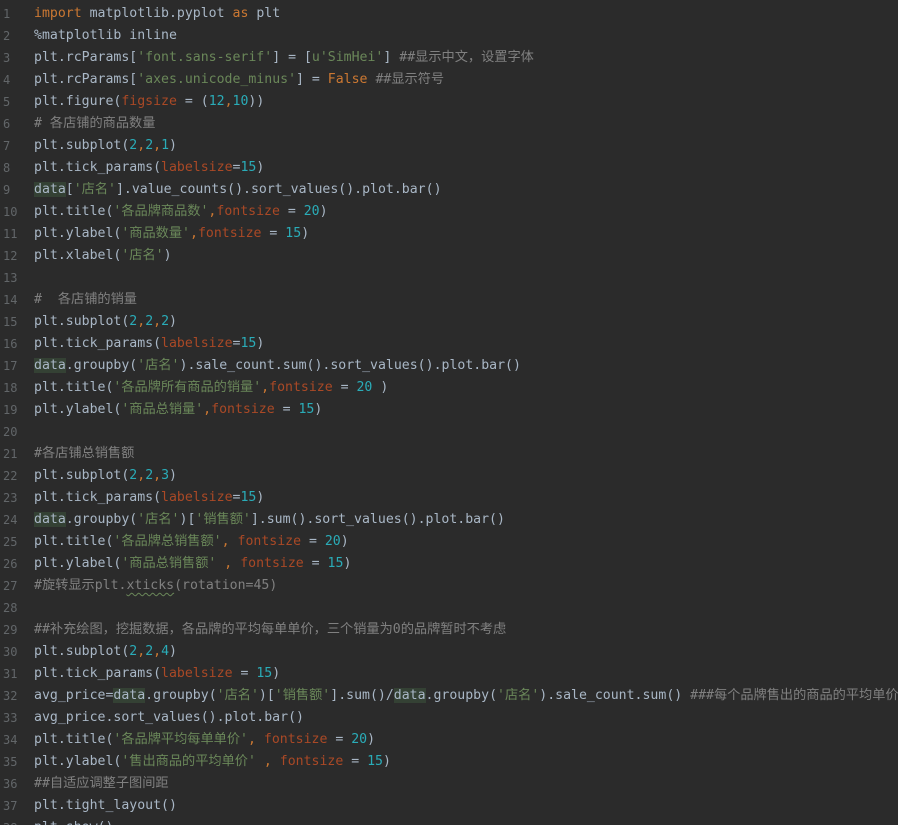  What do you see at coordinates (165, 475) in the screenshot?
I see `code-token: 3` at bounding box center [165, 475].